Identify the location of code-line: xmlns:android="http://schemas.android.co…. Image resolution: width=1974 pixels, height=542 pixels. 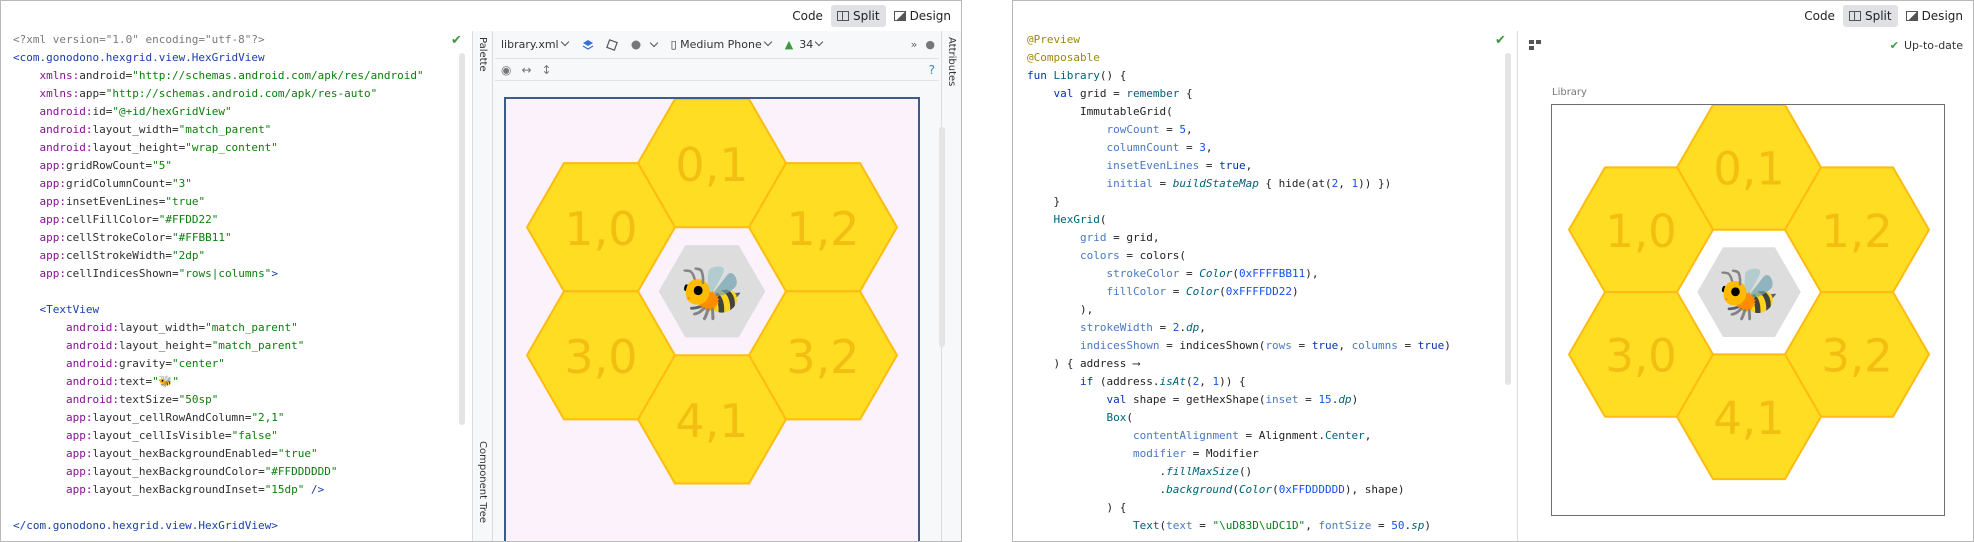
(239, 76).